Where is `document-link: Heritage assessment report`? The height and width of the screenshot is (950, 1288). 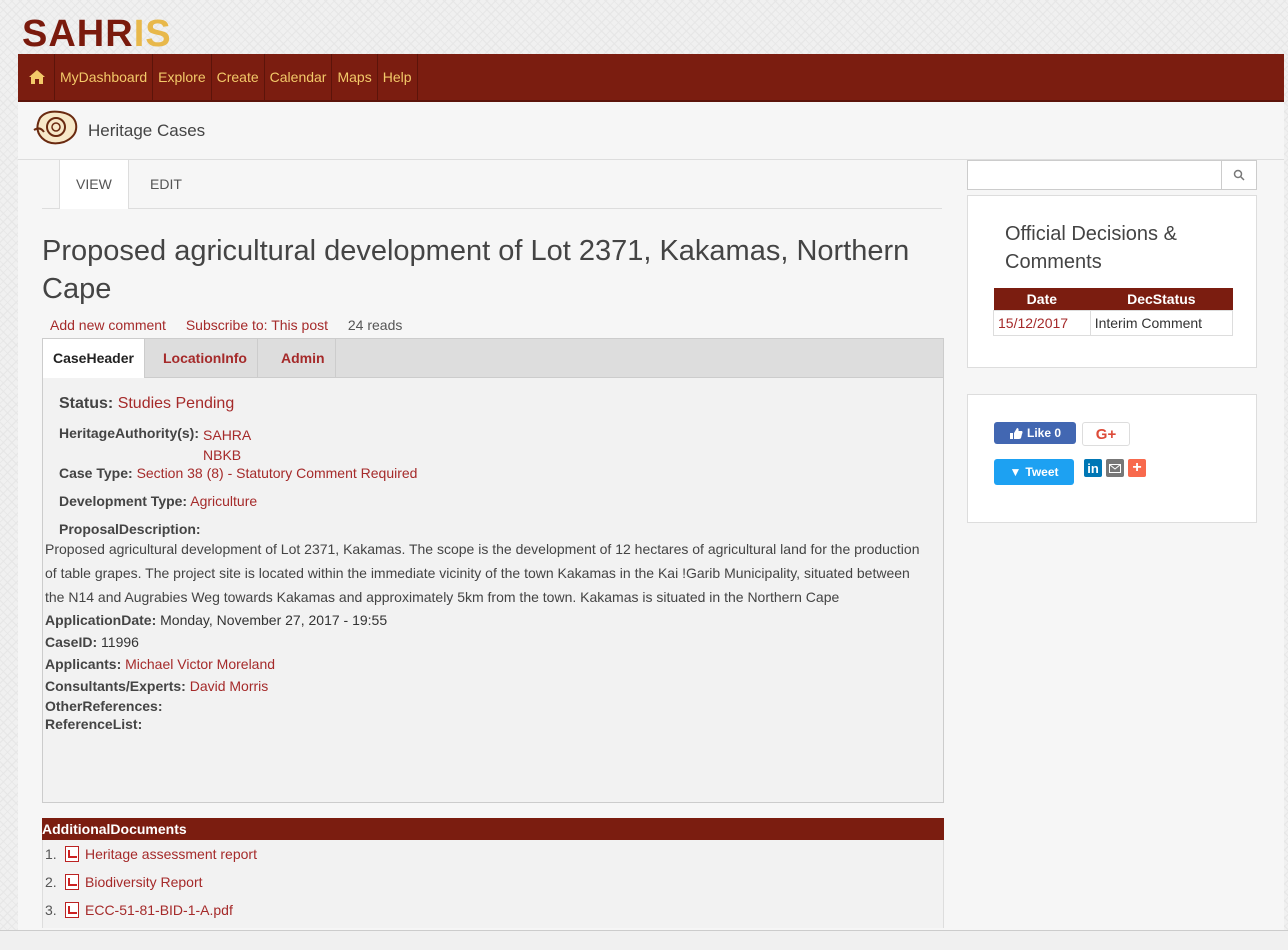 document-link: Heritage assessment report is located at coordinates (171, 854).